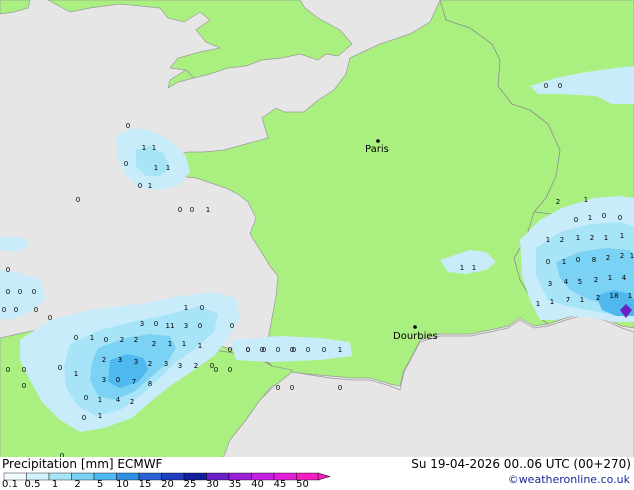  What do you see at coordinates (122, 484) in the screenshot?
I see `scale-tick-label: 10` at bounding box center [122, 484].